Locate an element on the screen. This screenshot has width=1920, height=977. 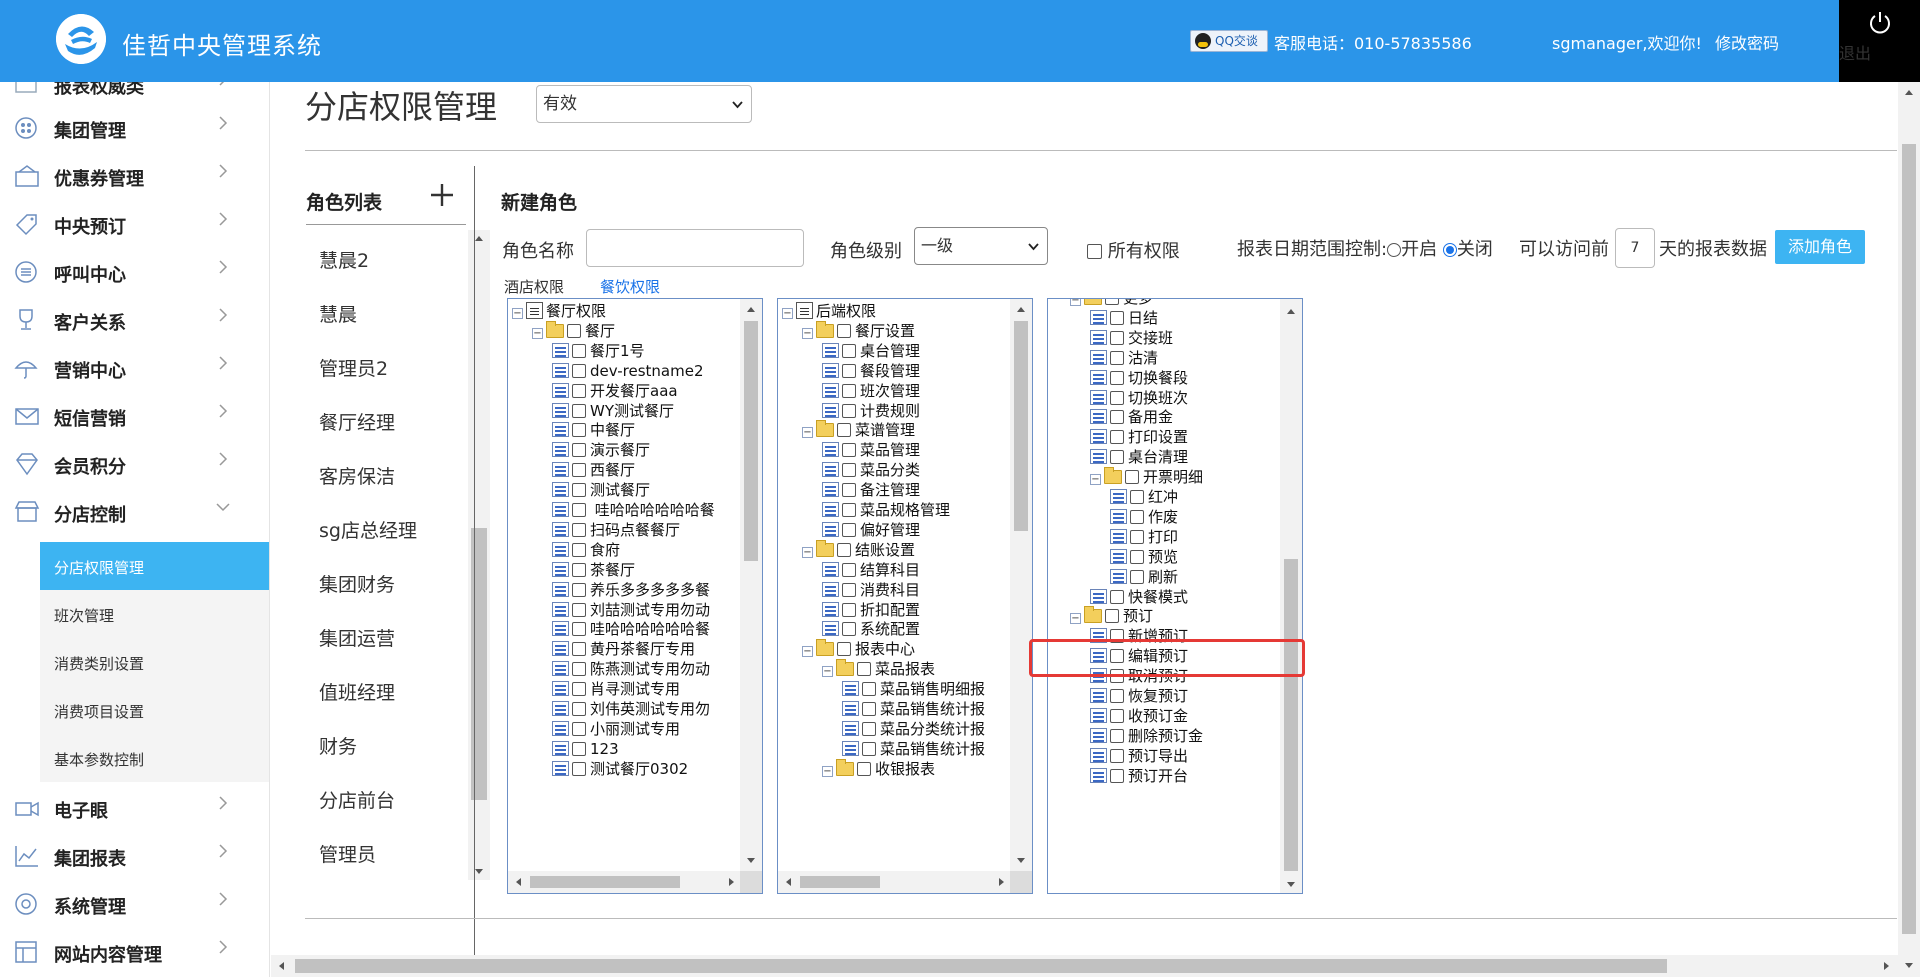
tree-node: 备注管理 is located at coordinates (871, 490).